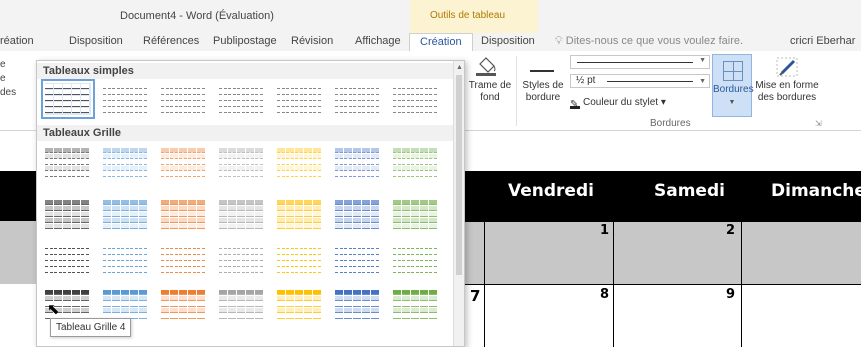 This screenshot has width=861, height=347. Describe the element at coordinates (126, 163) in the screenshot. I see `style-grid-1-blue` at that location.